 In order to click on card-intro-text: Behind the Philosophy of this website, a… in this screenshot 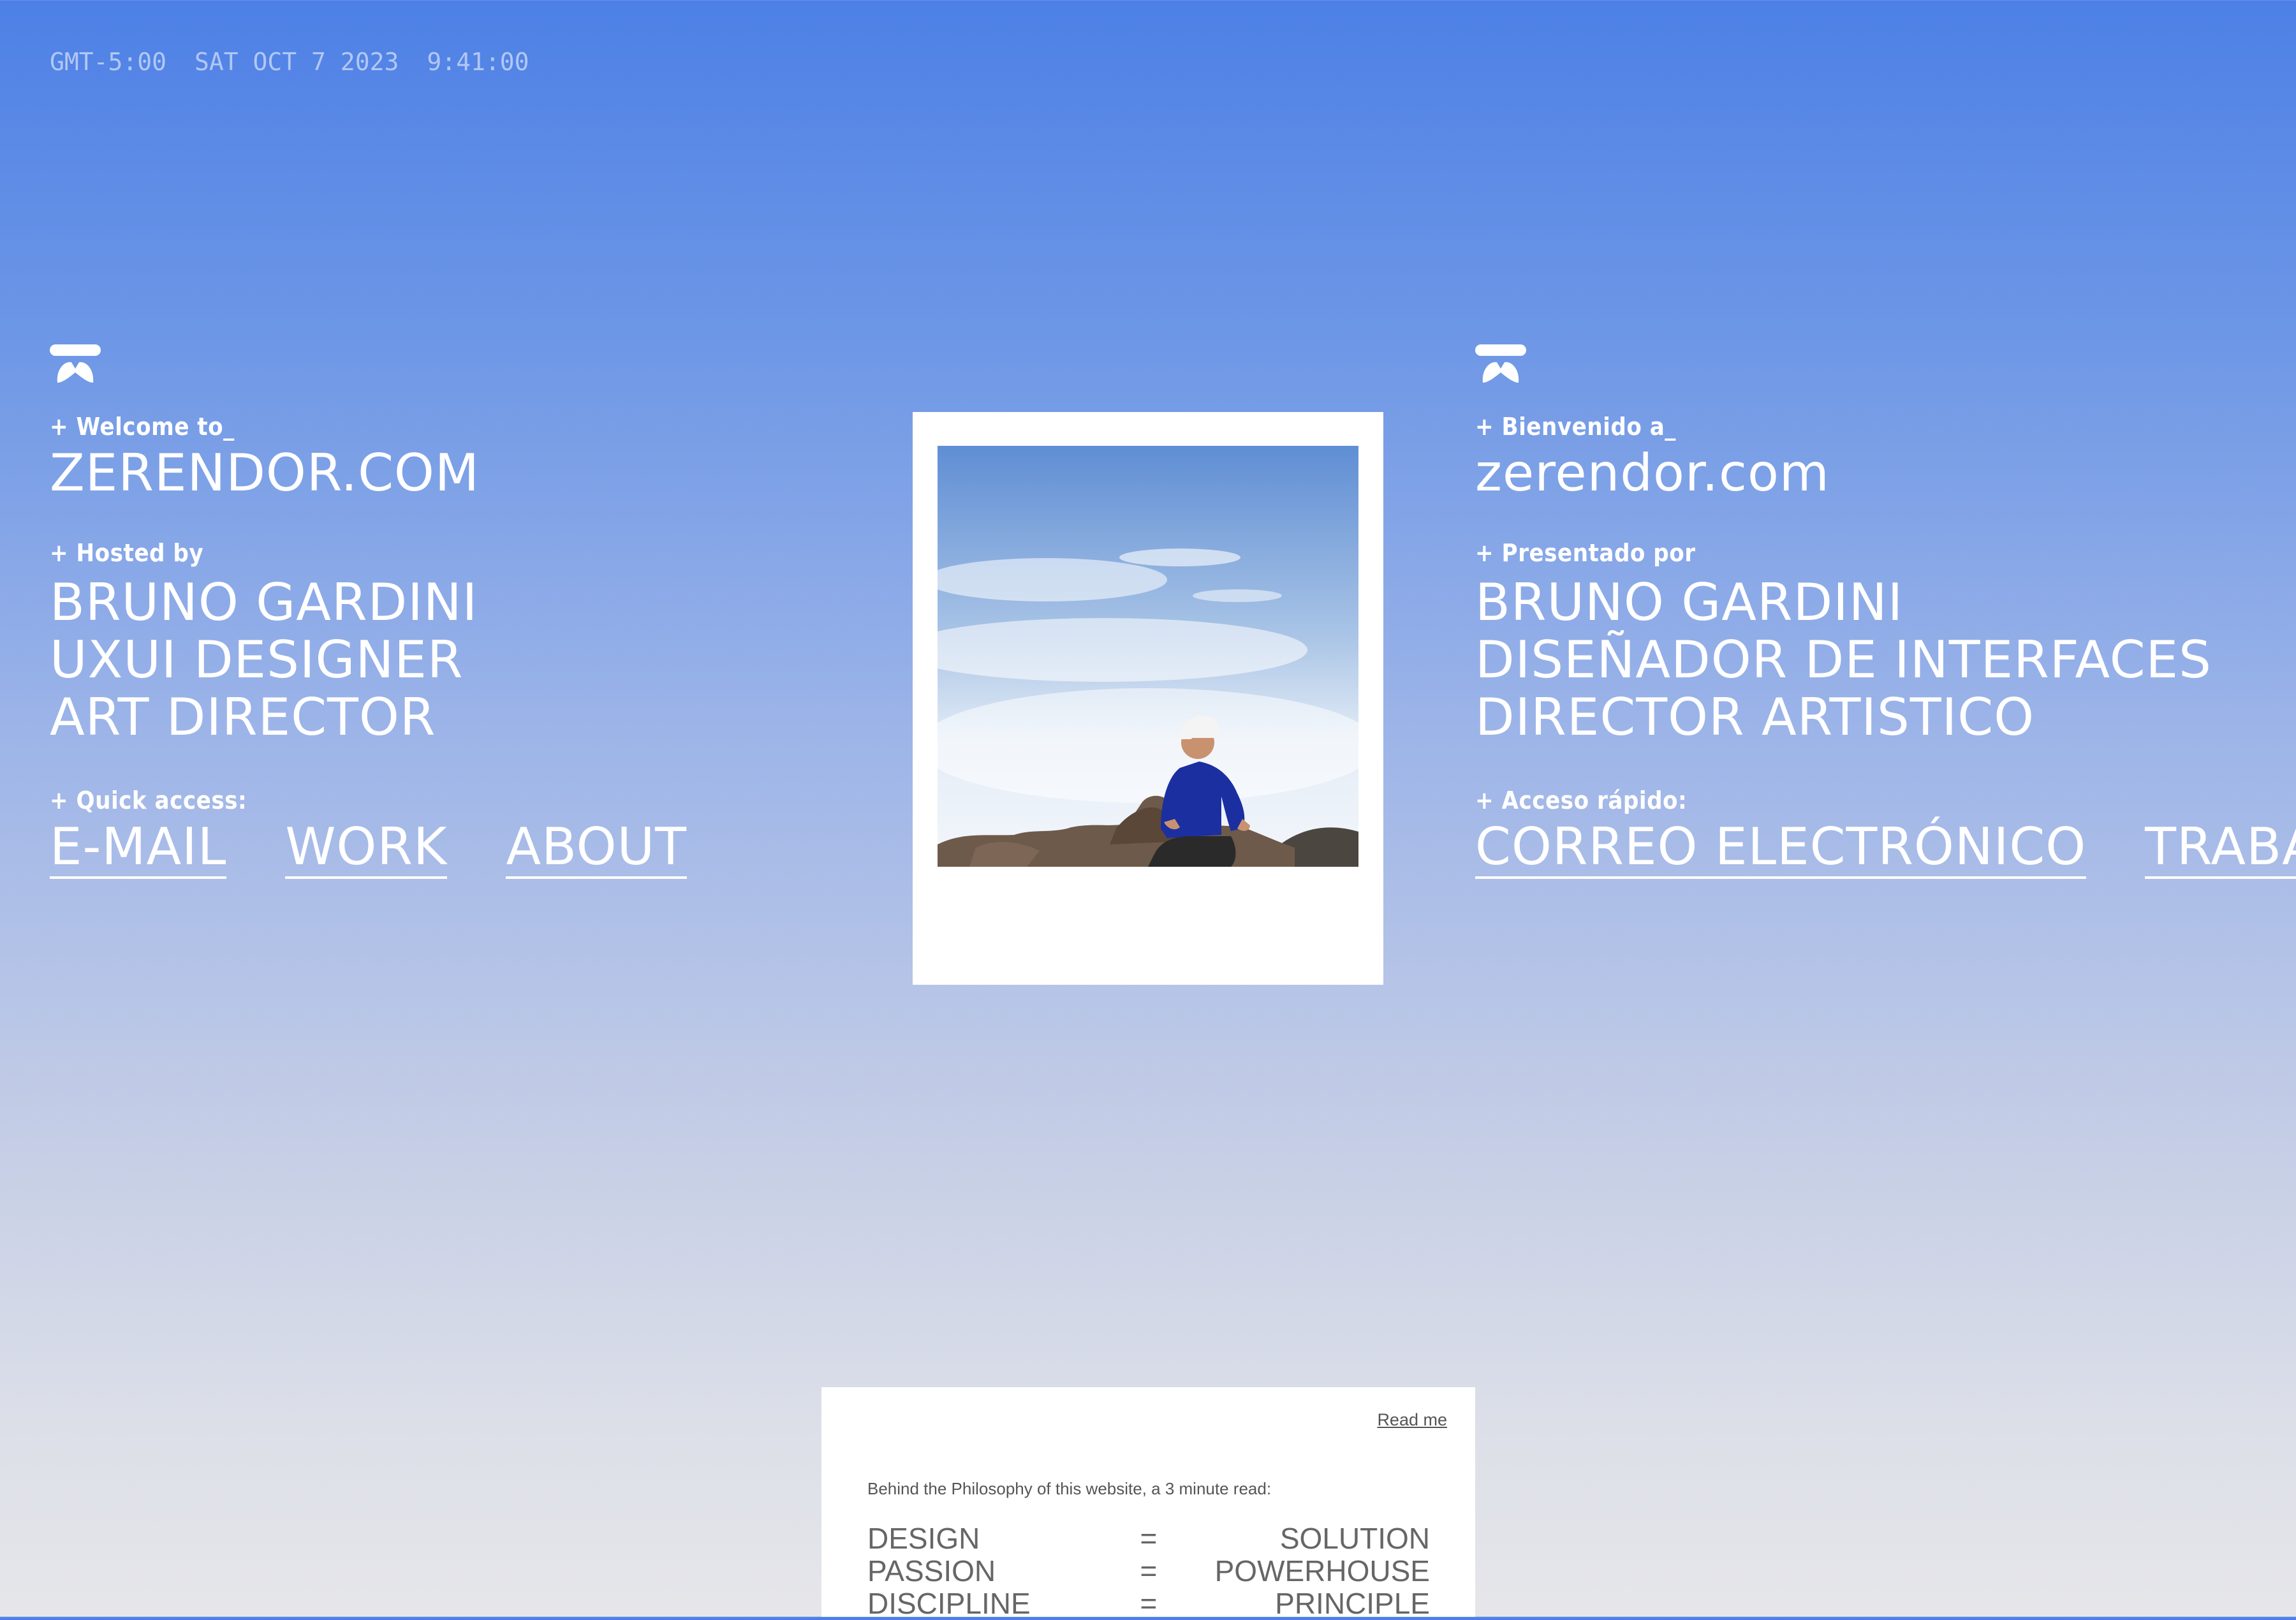, I will do `click(1069, 1488)`.